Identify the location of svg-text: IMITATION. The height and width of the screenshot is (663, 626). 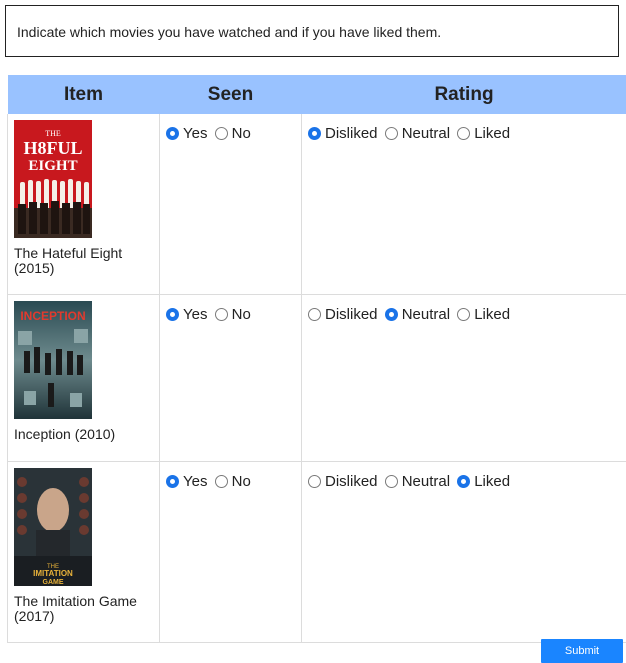
(53, 573).